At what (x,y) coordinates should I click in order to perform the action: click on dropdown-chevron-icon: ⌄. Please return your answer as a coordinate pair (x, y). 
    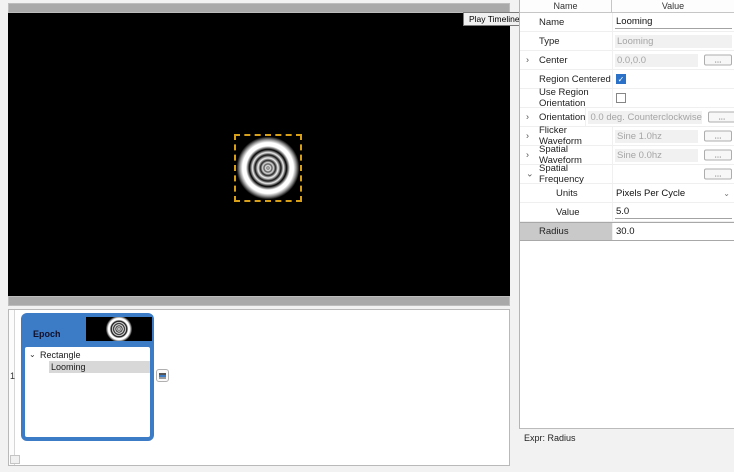
    Looking at the image, I should click on (726, 193).